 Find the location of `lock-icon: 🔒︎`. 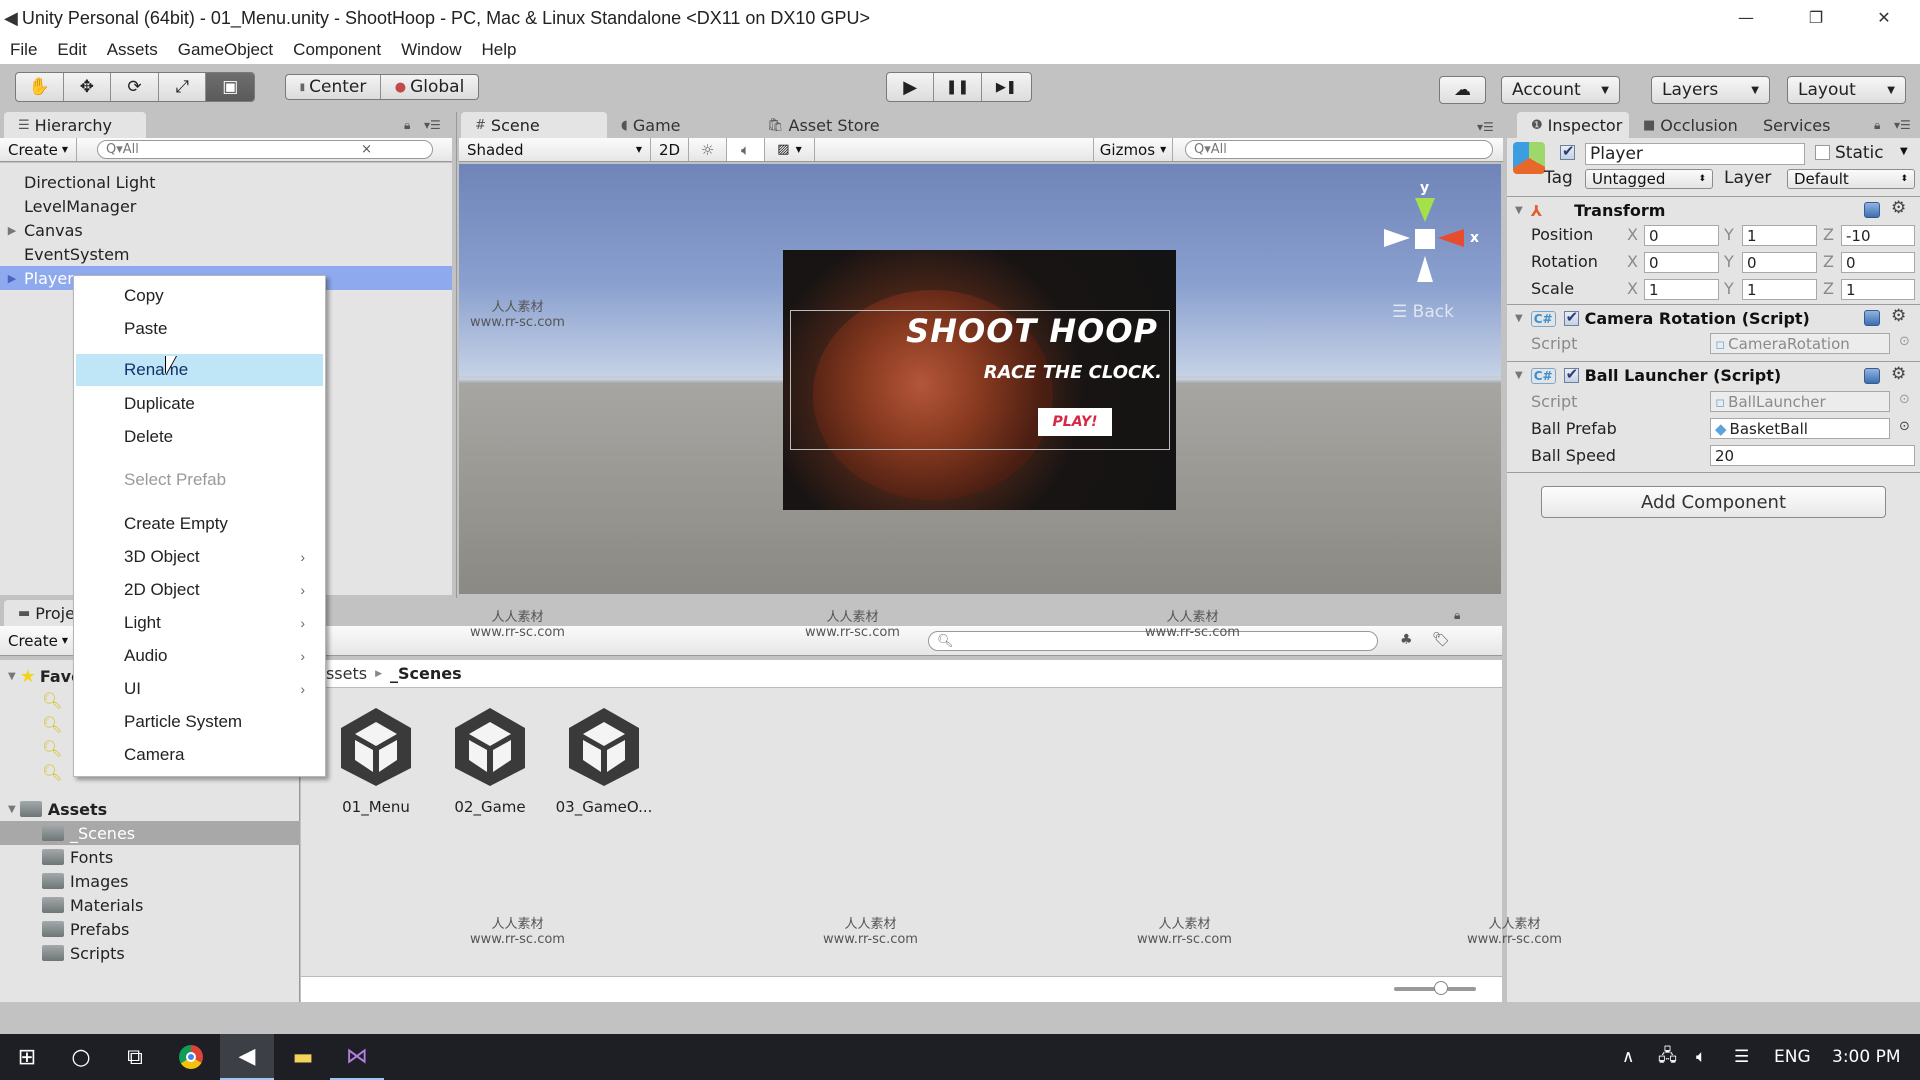

lock-icon: 🔒︎ is located at coordinates (407, 125).